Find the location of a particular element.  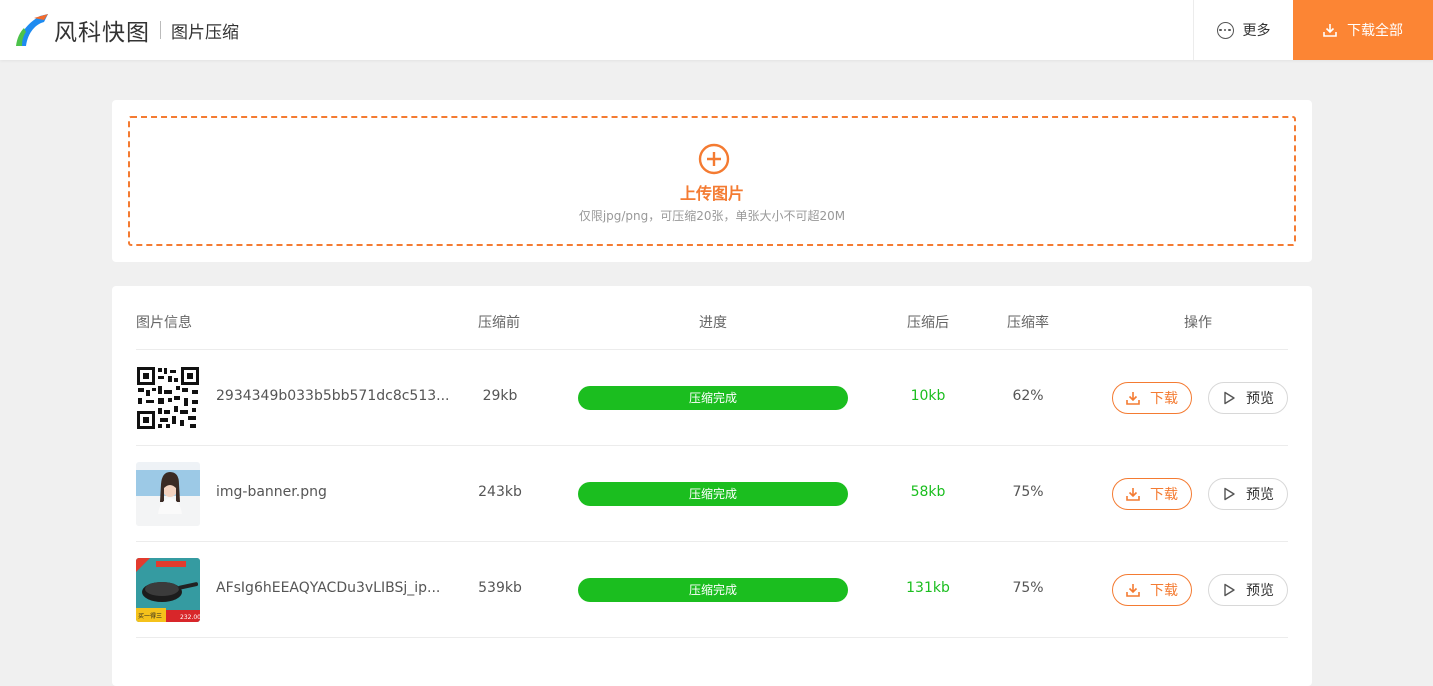

upload-hint: 仅限jpg/png，可压缩20张，单张大小不可超20M is located at coordinates (712, 216).